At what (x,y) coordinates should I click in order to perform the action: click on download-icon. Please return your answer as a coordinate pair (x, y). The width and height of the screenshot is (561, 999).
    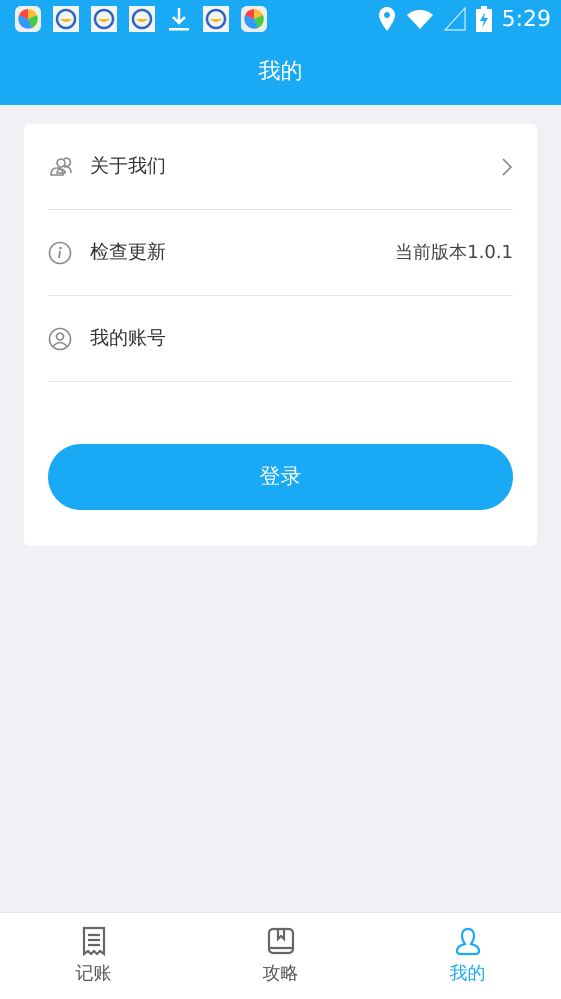
    Looking at the image, I should click on (179, 19).